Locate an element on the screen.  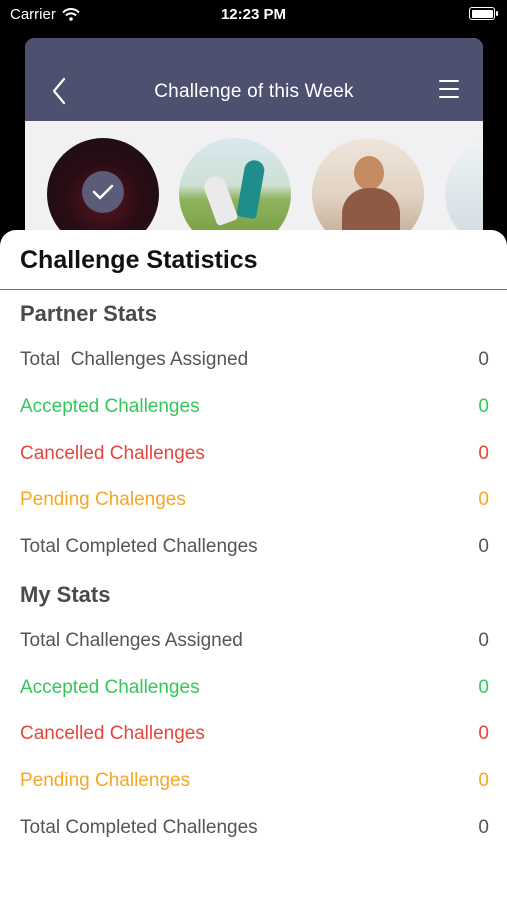
sheet-title: Challenge Statistics is located at coordinates (139, 260).